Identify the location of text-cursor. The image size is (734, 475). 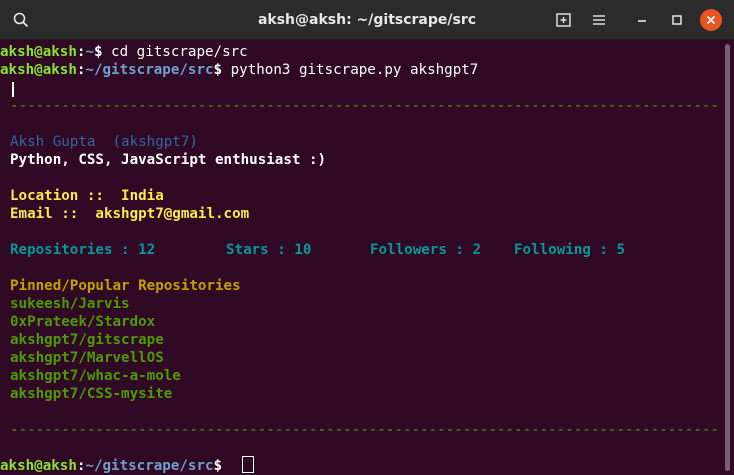
(13, 89).